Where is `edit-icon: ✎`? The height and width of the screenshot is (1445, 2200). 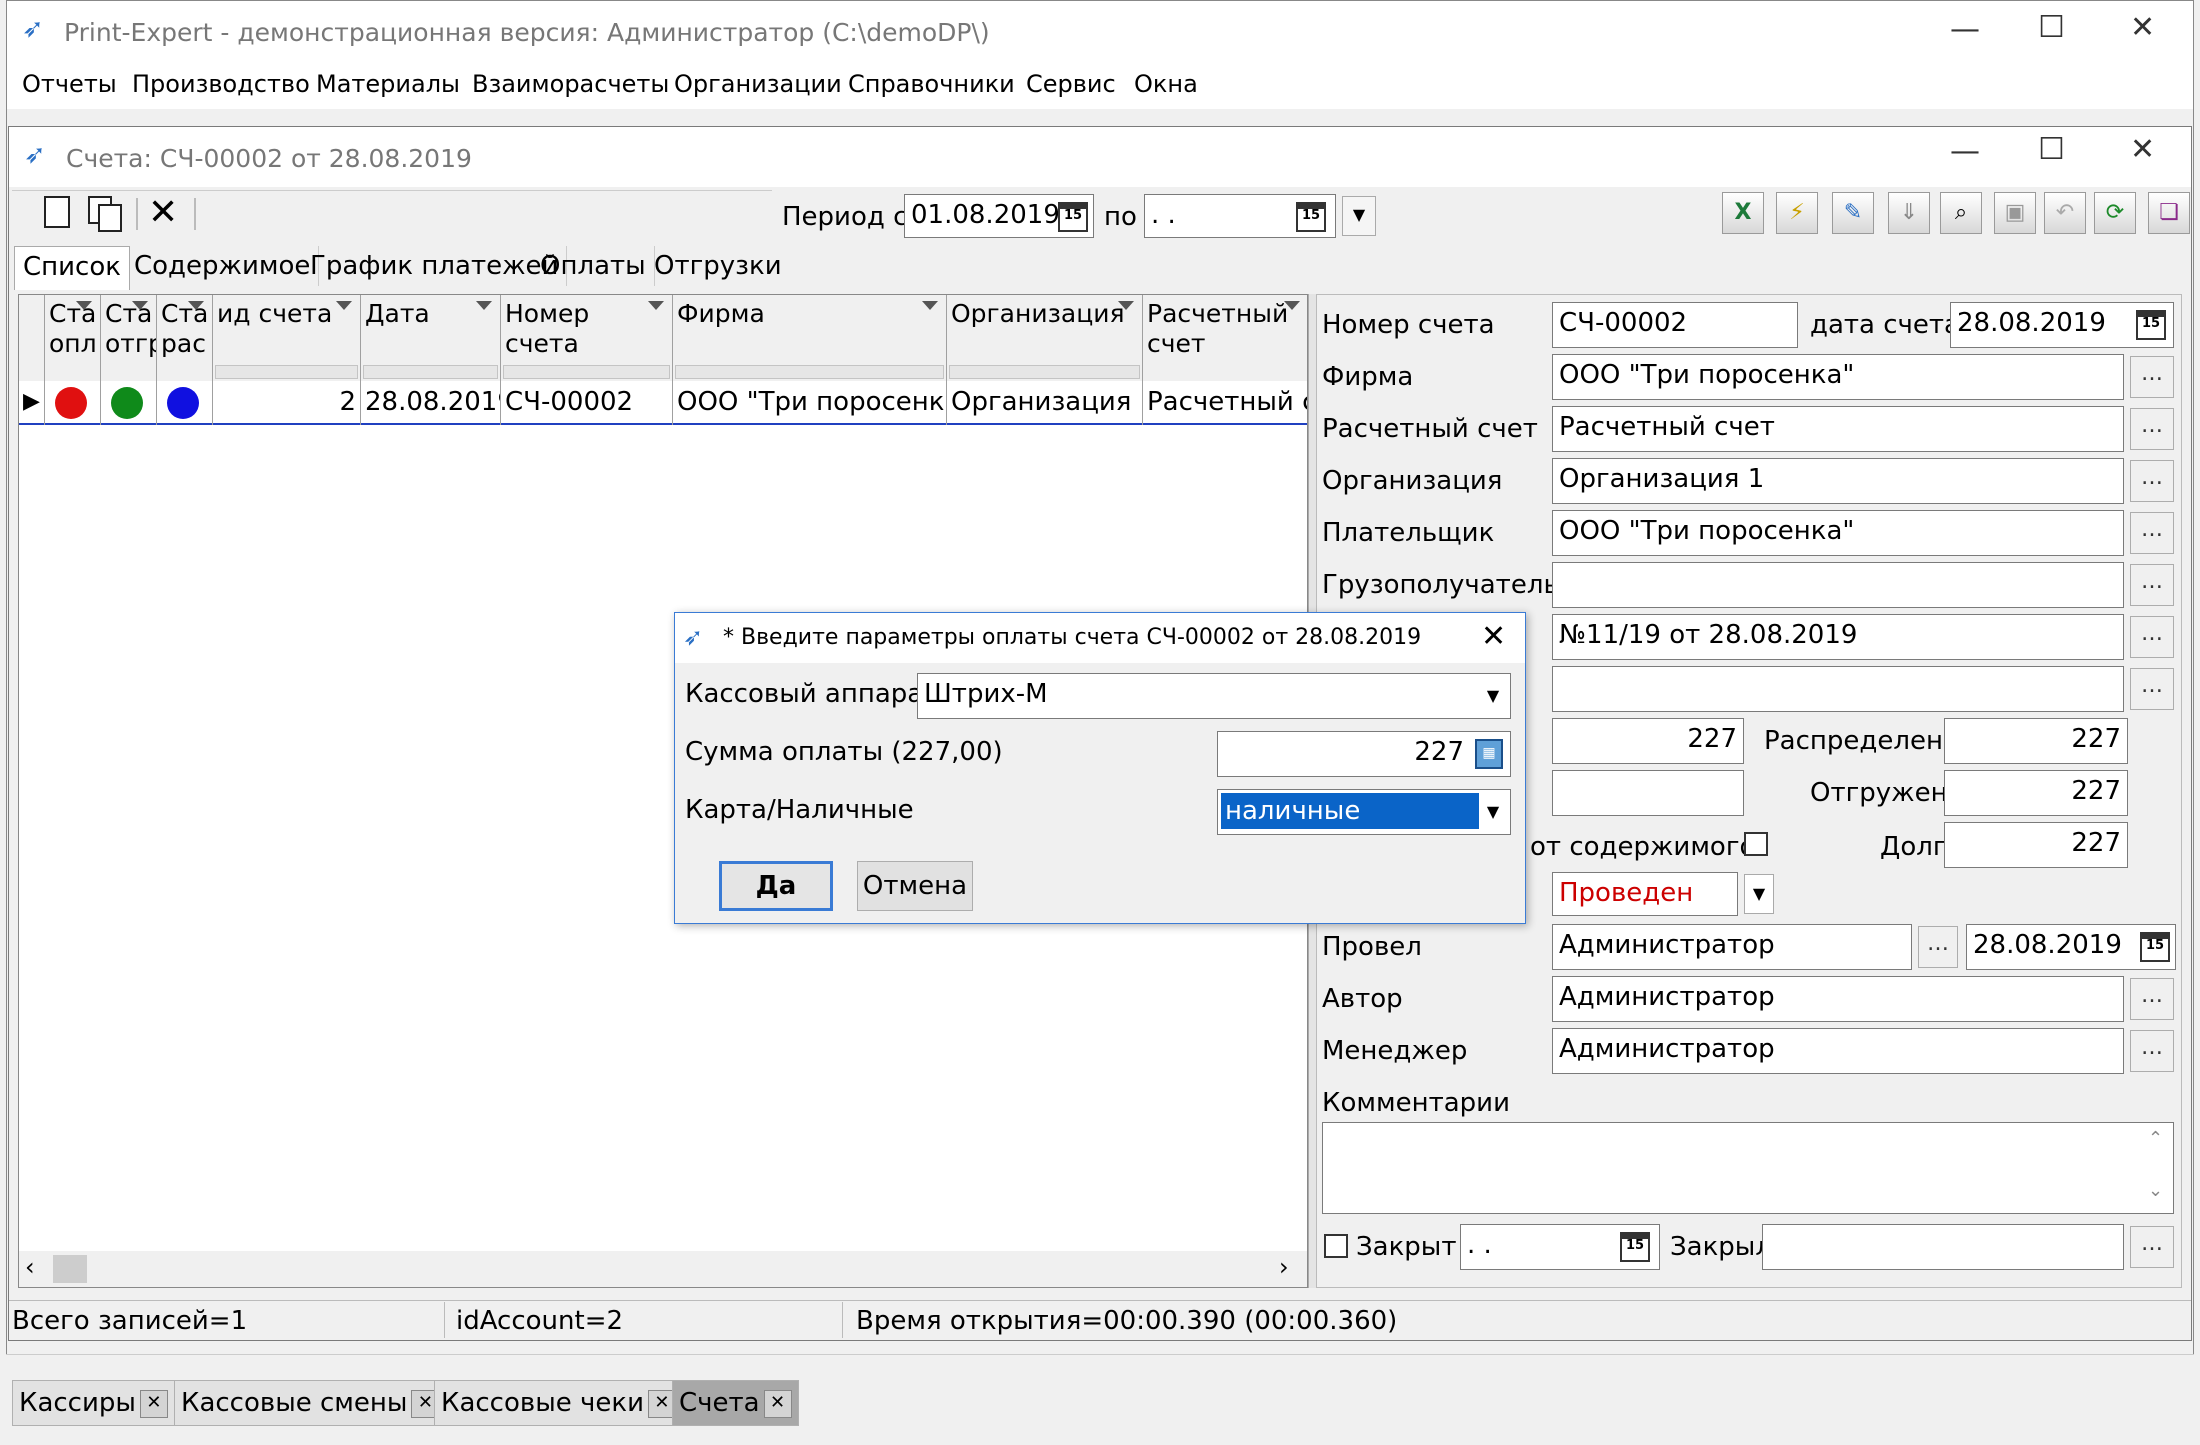 edit-icon: ✎ is located at coordinates (1853, 213).